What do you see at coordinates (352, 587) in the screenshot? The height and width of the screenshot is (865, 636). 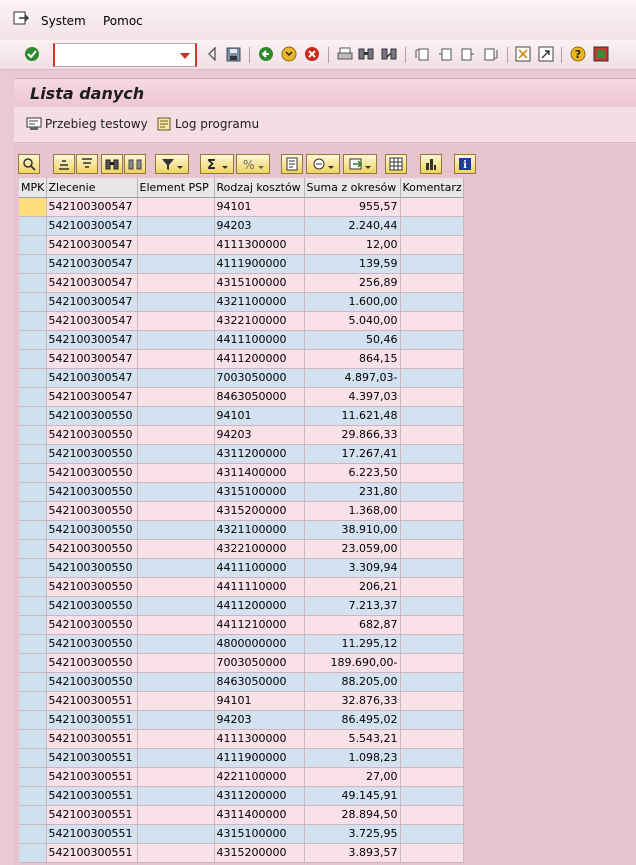 I see `cell-suma-z-okresow: 206,21` at bounding box center [352, 587].